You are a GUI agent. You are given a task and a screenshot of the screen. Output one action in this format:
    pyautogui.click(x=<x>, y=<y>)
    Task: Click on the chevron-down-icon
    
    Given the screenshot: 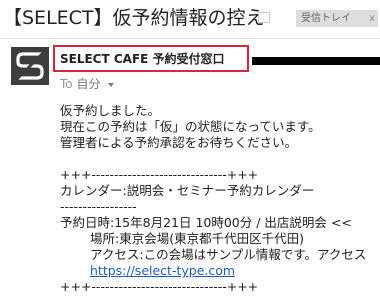 What is the action you would take?
    pyautogui.click(x=111, y=84)
    